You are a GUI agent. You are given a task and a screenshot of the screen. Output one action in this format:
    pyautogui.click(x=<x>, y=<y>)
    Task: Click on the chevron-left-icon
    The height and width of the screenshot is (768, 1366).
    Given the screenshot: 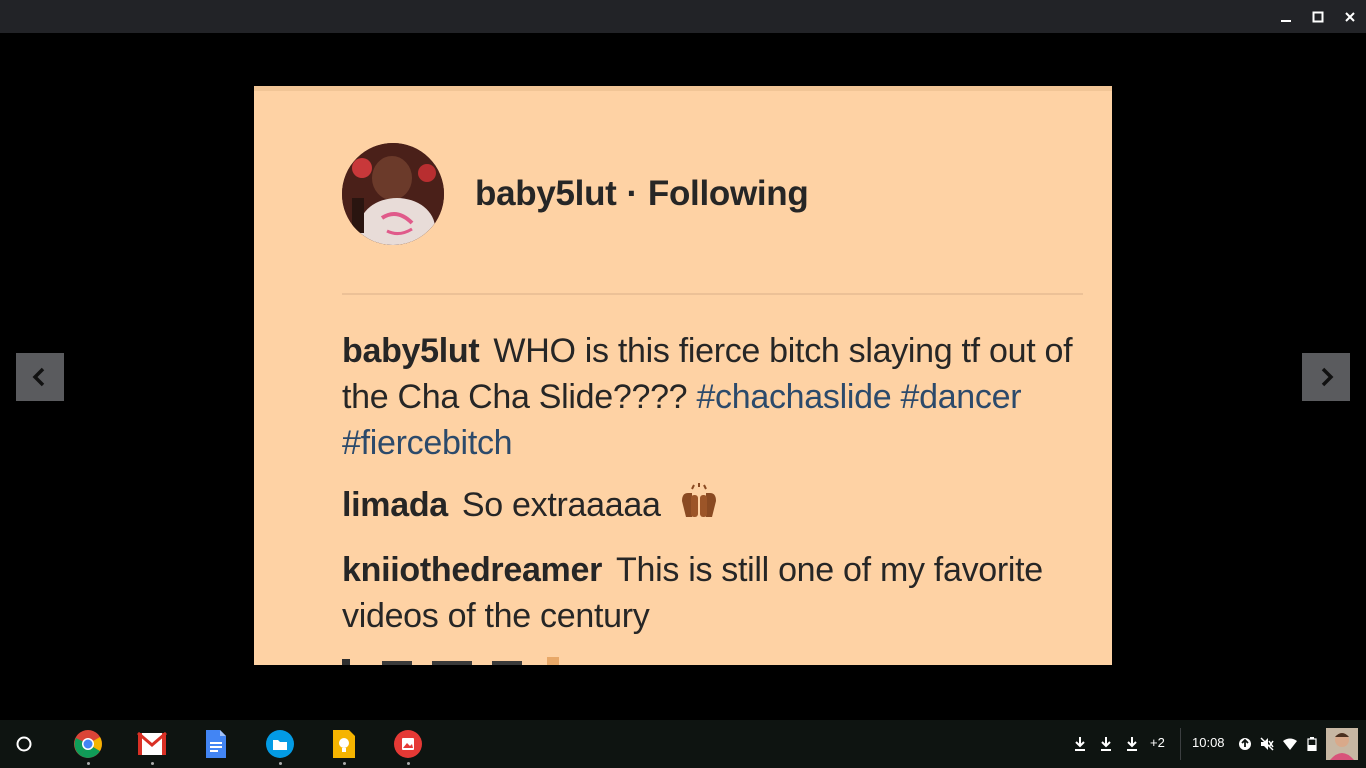 What is the action you would take?
    pyautogui.click(x=38, y=377)
    